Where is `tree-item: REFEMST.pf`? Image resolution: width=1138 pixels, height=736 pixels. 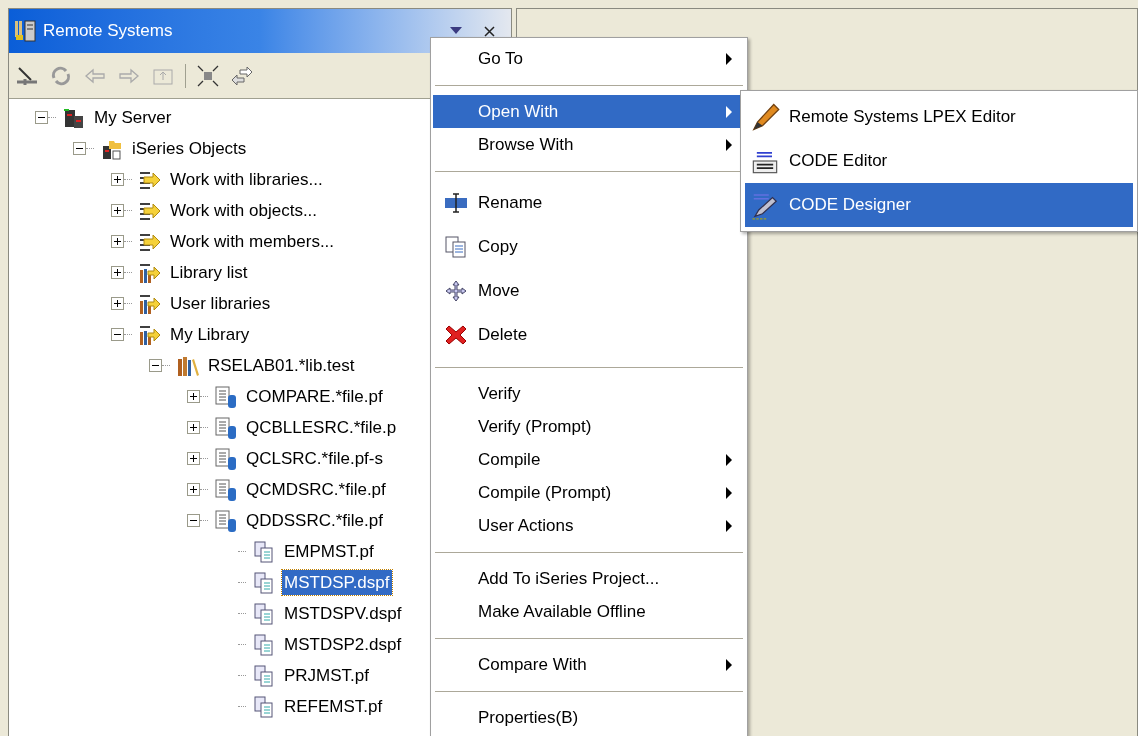
tree-item: REFEMST.pf is located at coordinates (333, 706).